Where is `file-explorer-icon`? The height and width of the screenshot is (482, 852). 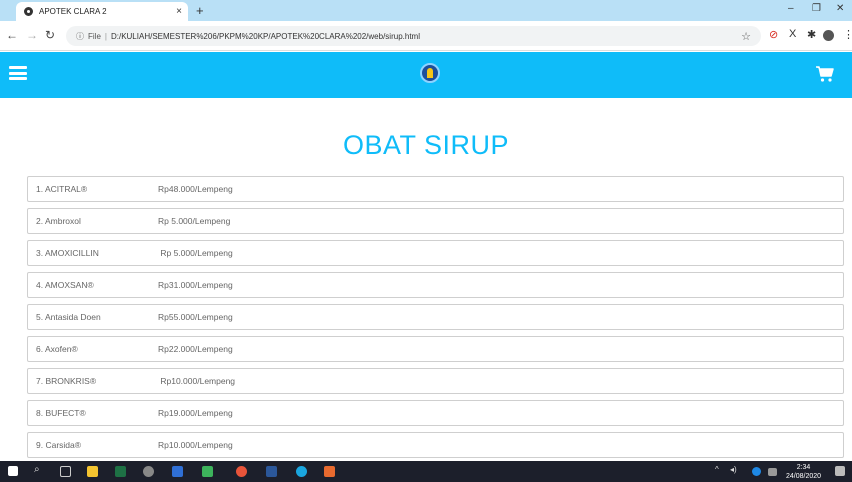
file-explorer-icon is located at coordinates (92, 471).